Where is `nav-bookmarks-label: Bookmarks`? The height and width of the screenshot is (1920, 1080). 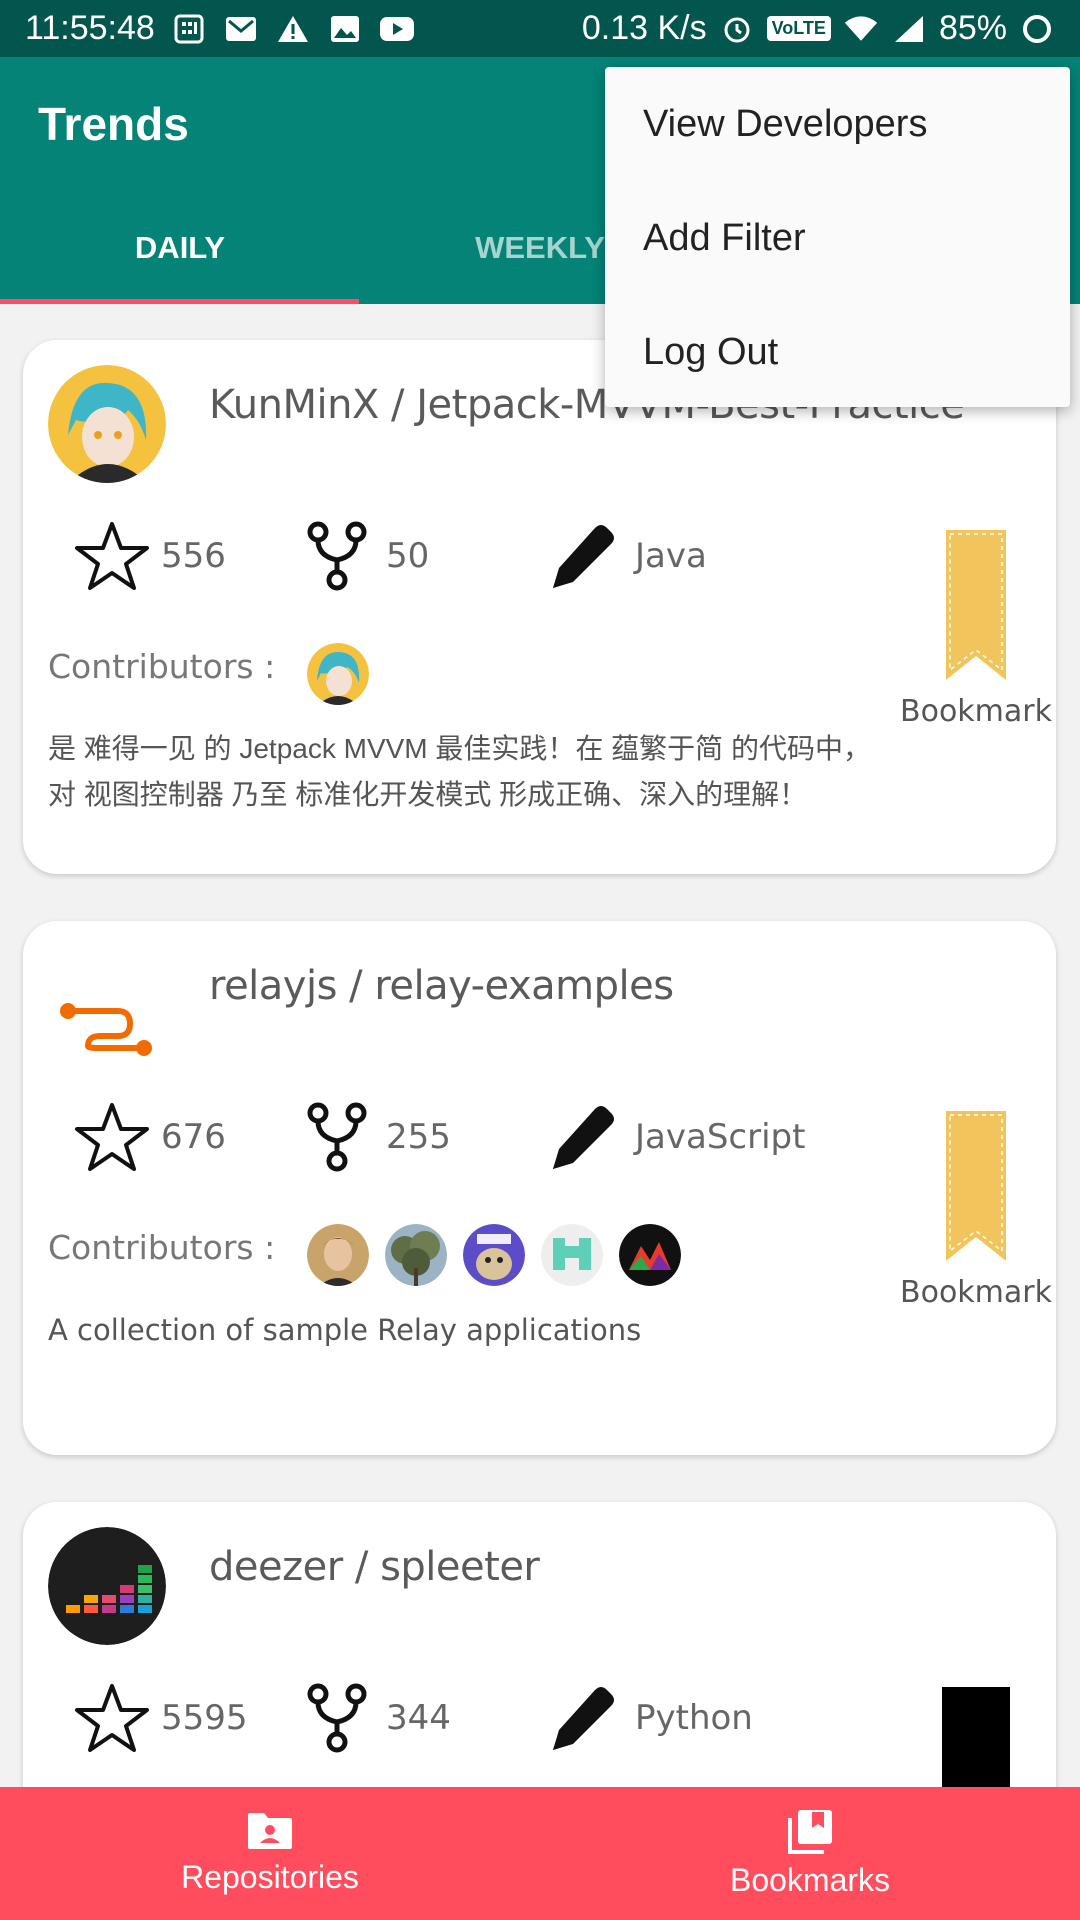 nav-bookmarks-label: Bookmarks is located at coordinates (810, 1880).